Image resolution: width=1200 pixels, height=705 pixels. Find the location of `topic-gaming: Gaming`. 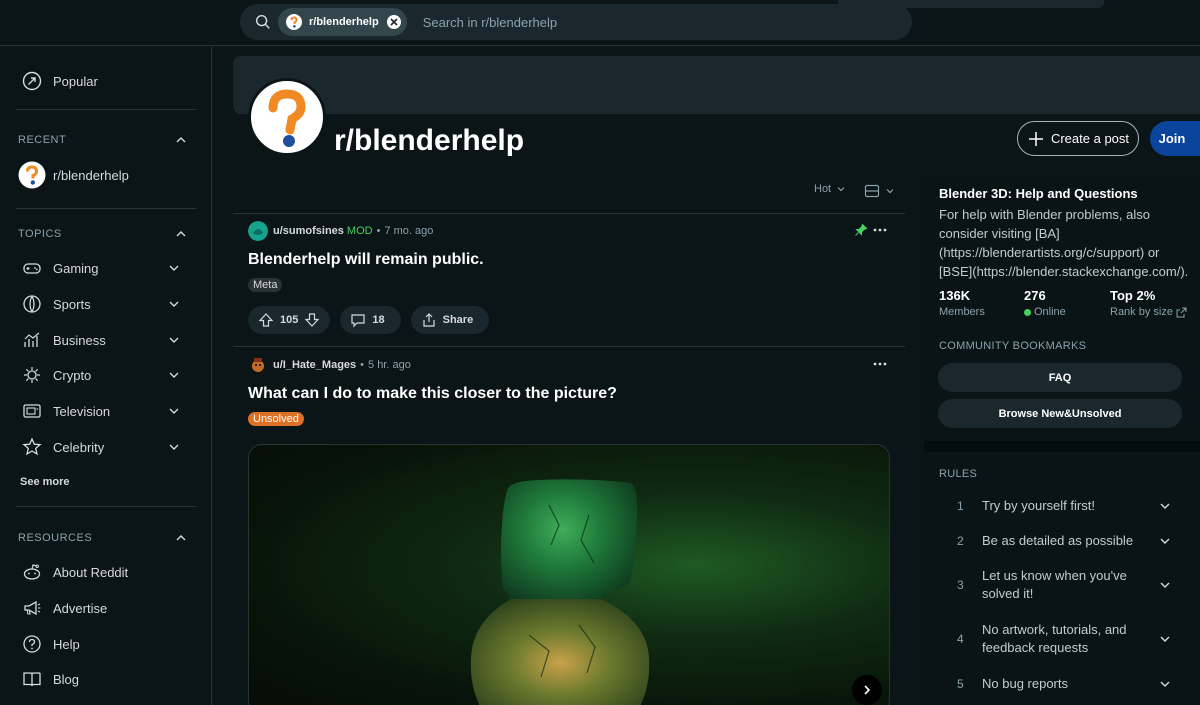

topic-gaming: Gaming is located at coordinates (106, 268).